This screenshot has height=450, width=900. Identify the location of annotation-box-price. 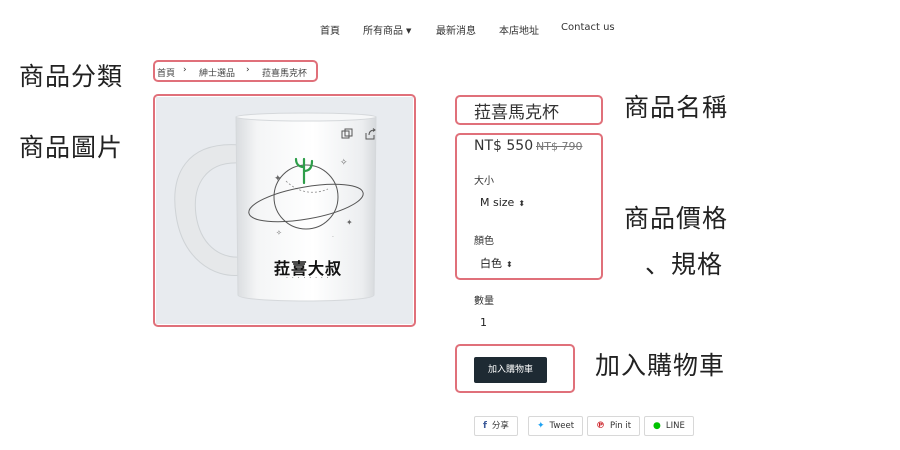
(529, 206).